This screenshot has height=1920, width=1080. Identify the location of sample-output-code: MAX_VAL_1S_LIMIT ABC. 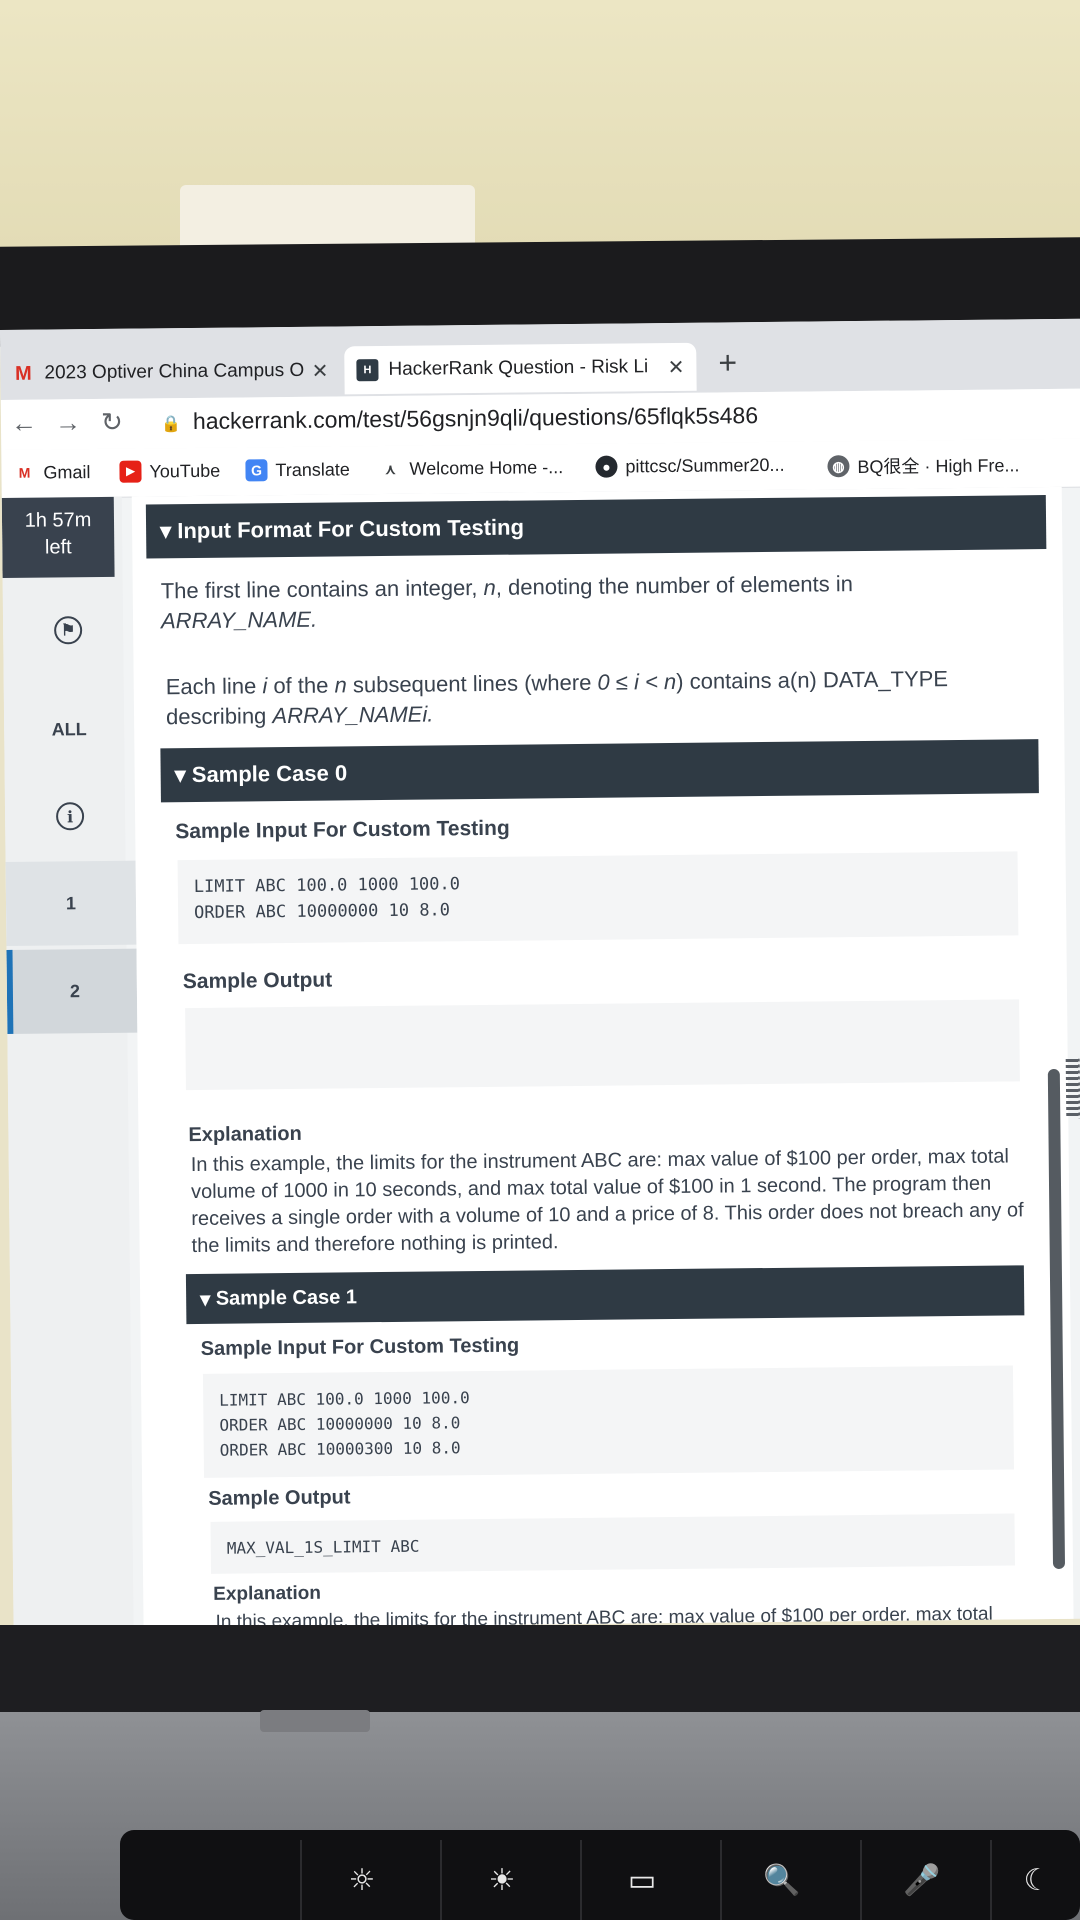
(612, 1543).